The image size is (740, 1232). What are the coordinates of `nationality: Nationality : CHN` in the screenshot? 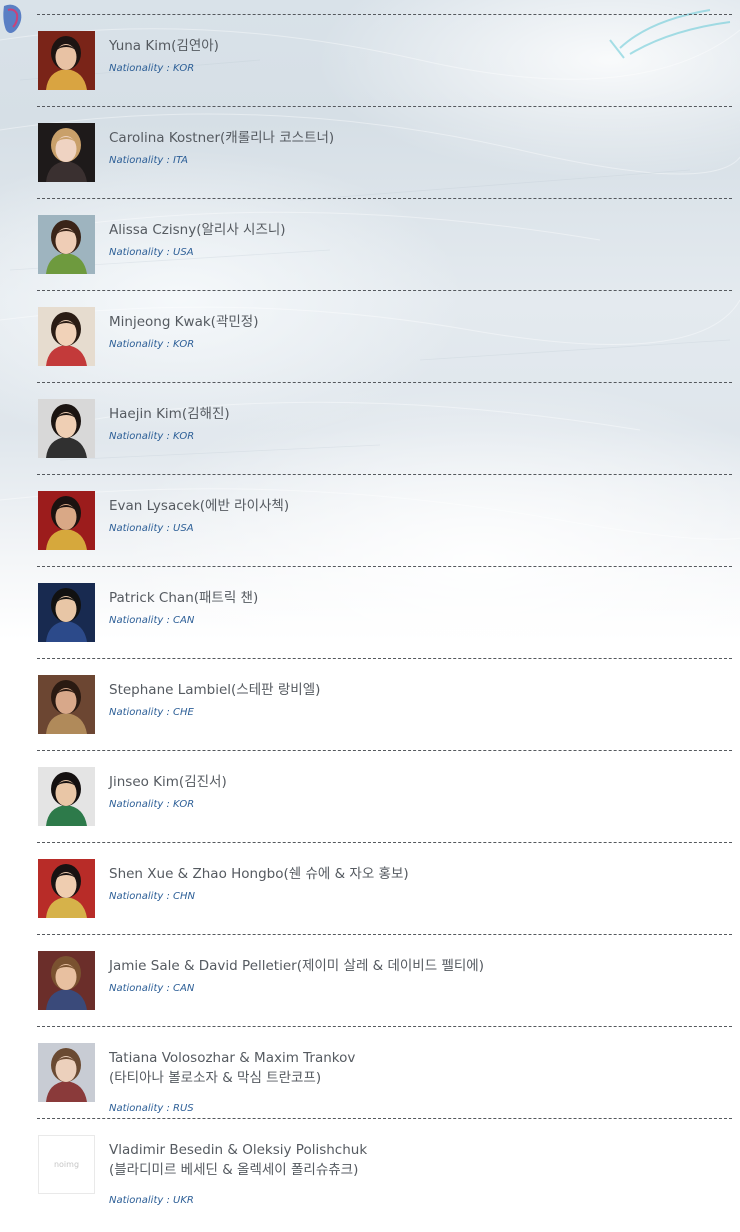 It's located at (152, 896).